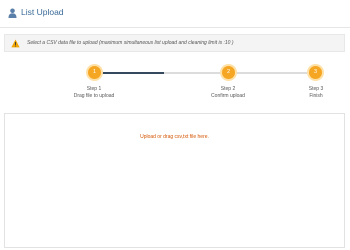 This screenshot has width=350, height=250. Describe the element at coordinates (315, 72) in the screenshot. I see `step-3-badge: 3` at that location.